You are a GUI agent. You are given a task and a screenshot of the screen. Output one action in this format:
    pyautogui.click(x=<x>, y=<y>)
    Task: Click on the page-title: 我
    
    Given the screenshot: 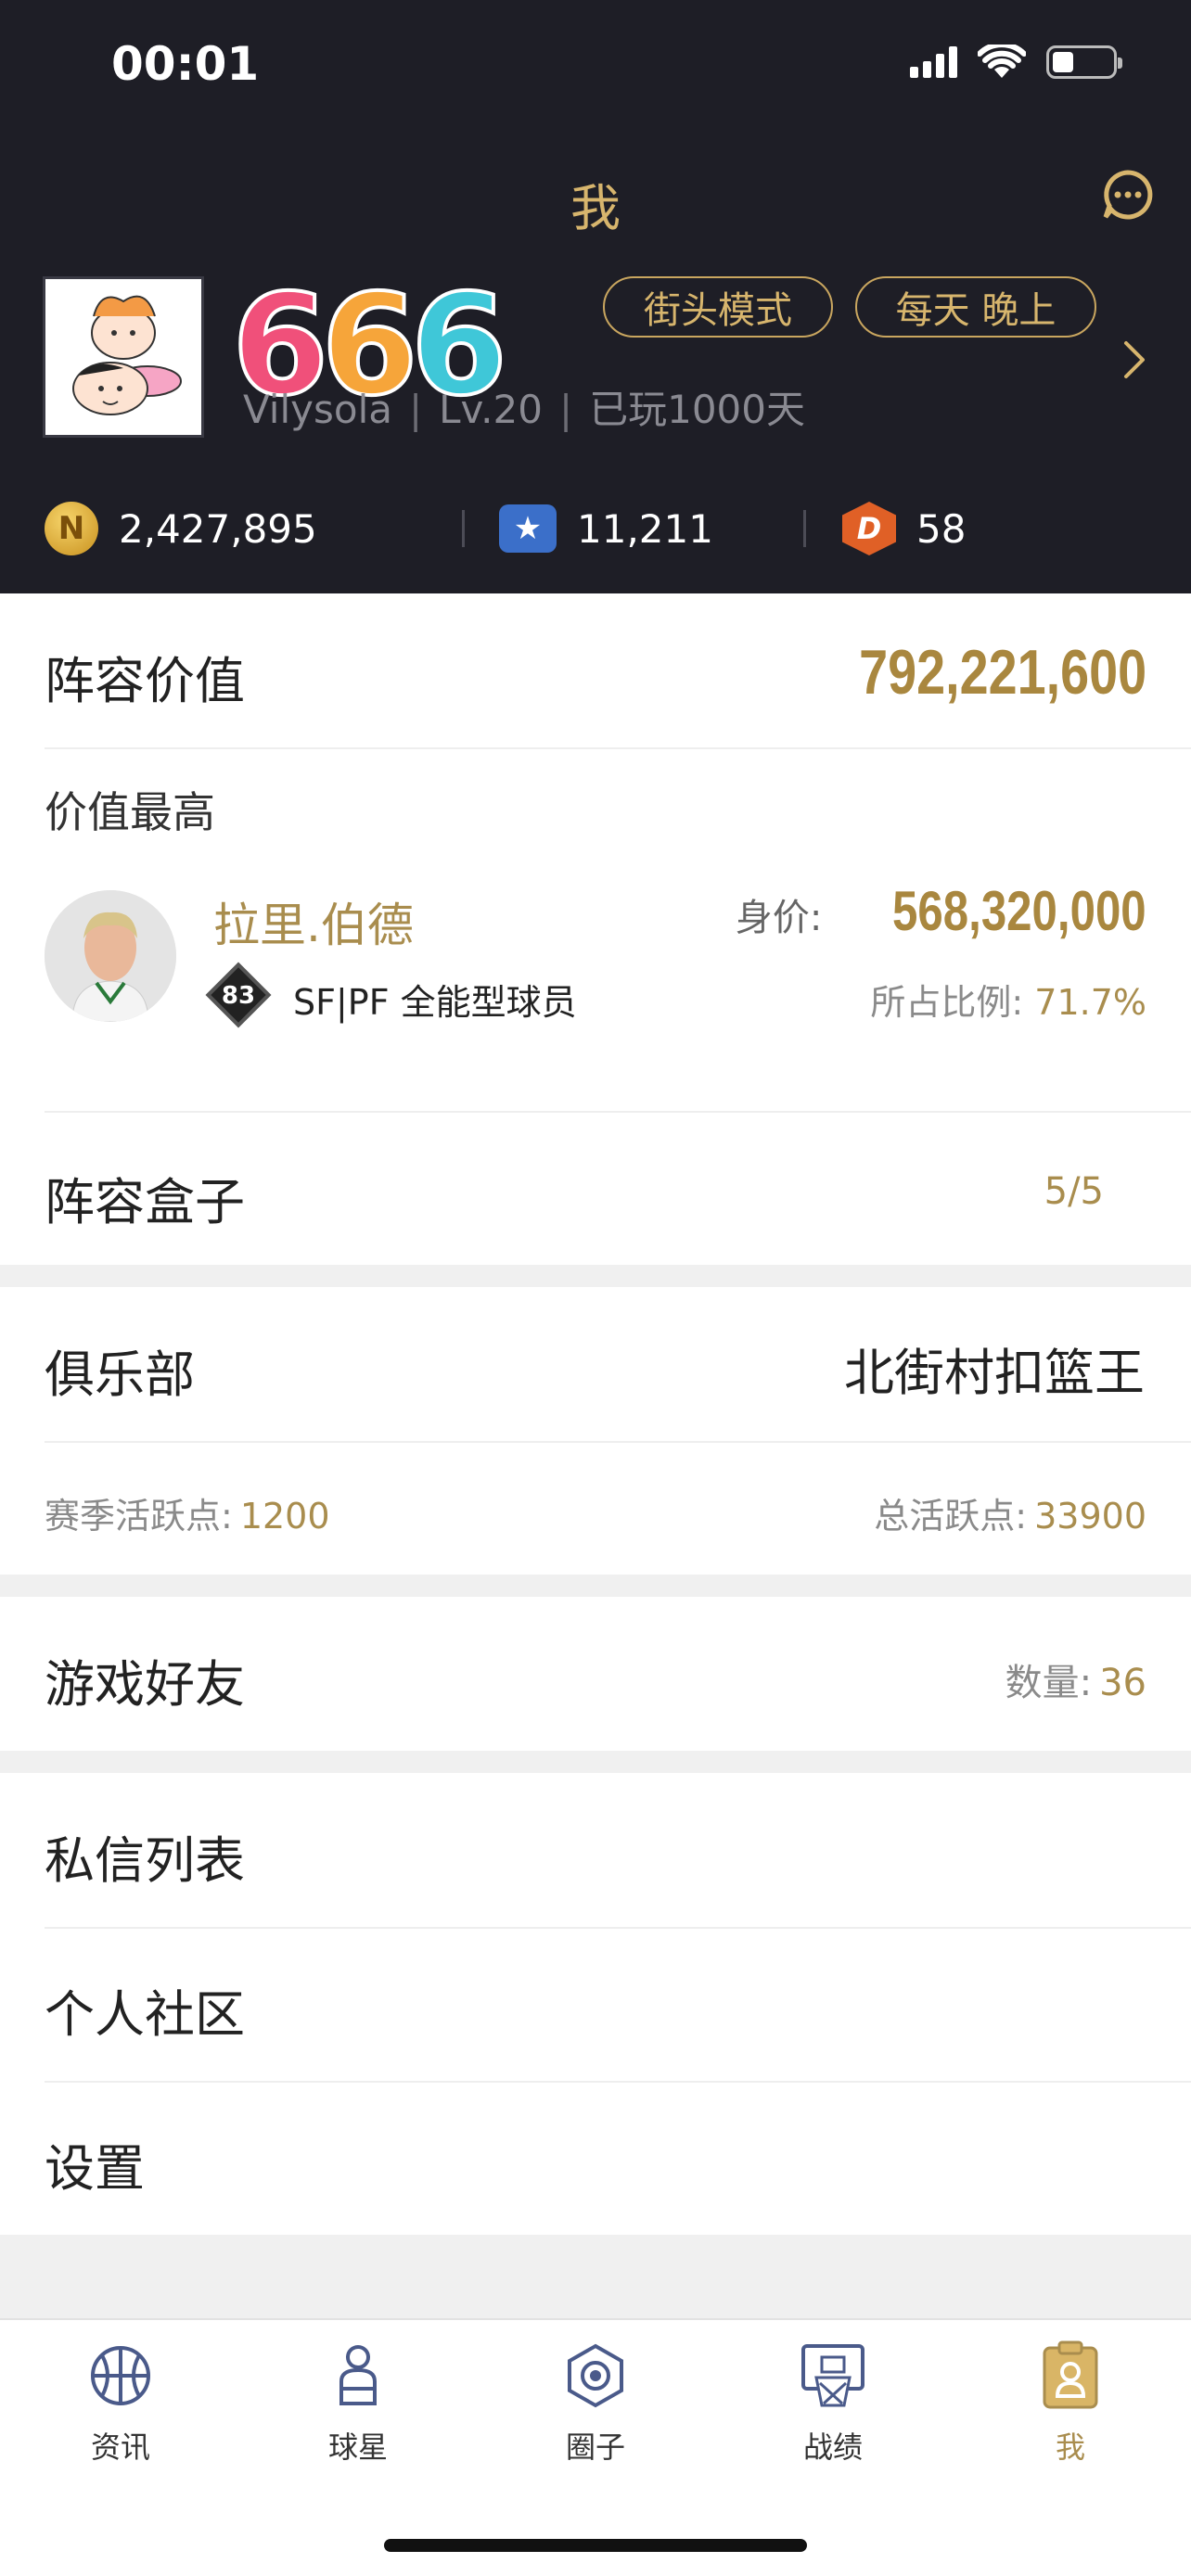 What is the action you would take?
    pyautogui.click(x=595, y=208)
    